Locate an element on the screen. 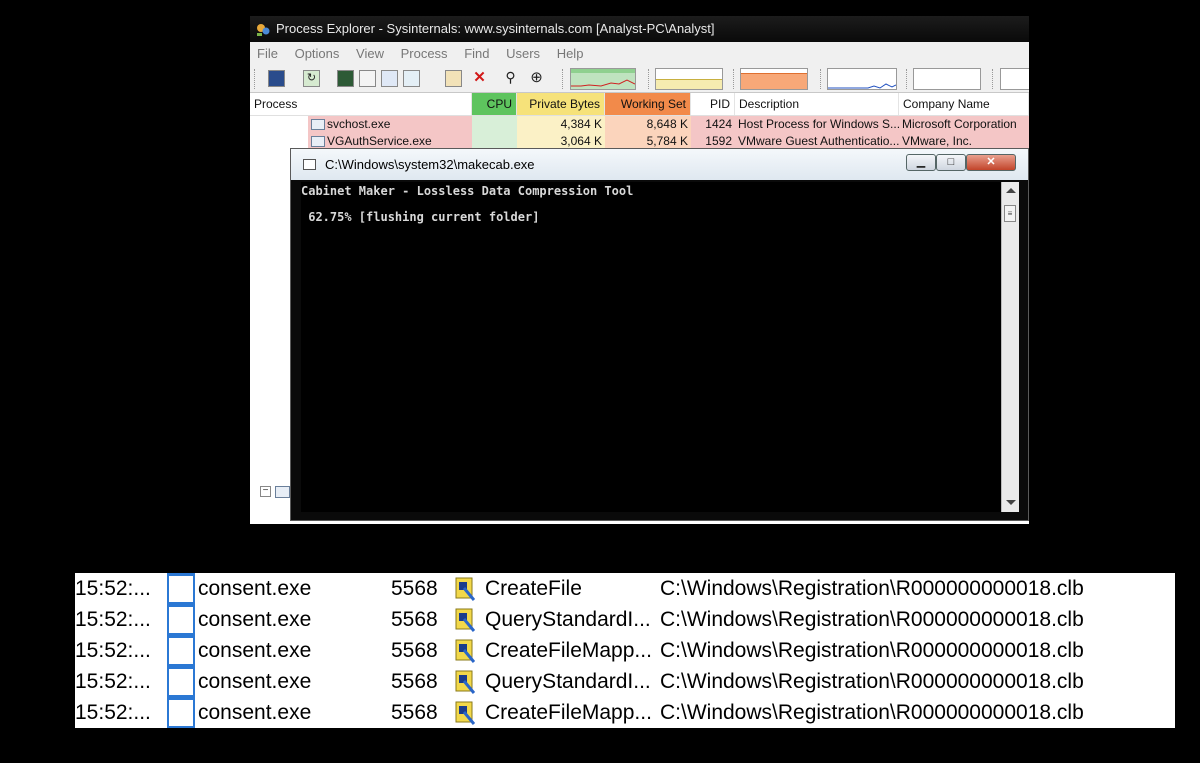 Image resolution: width=1200 pixels, height=763 pixels. close-button: ✕ is located at coordinates (991, 162).